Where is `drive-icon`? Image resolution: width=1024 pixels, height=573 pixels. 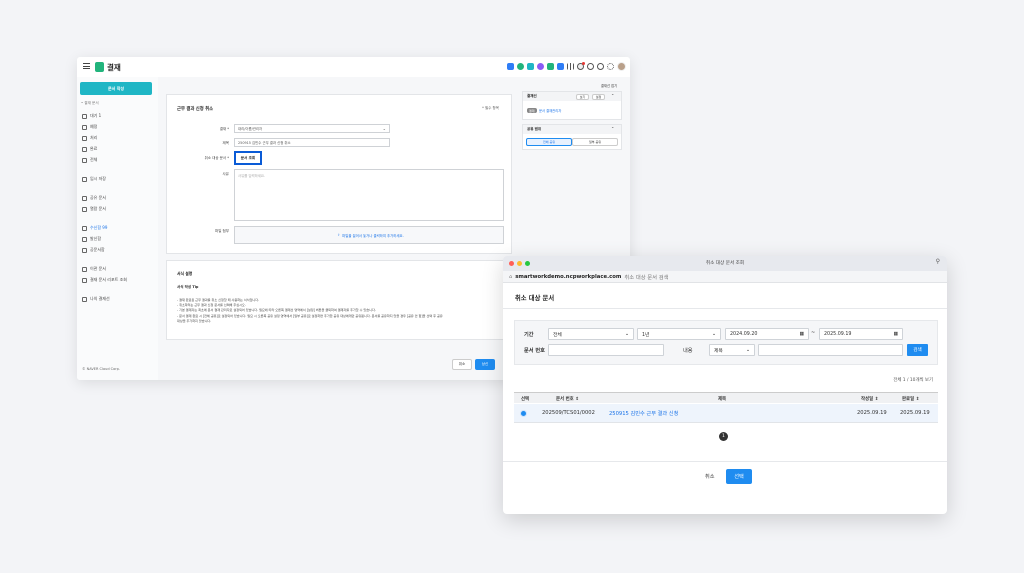 drive-icon is located at coordinates (560, 66).